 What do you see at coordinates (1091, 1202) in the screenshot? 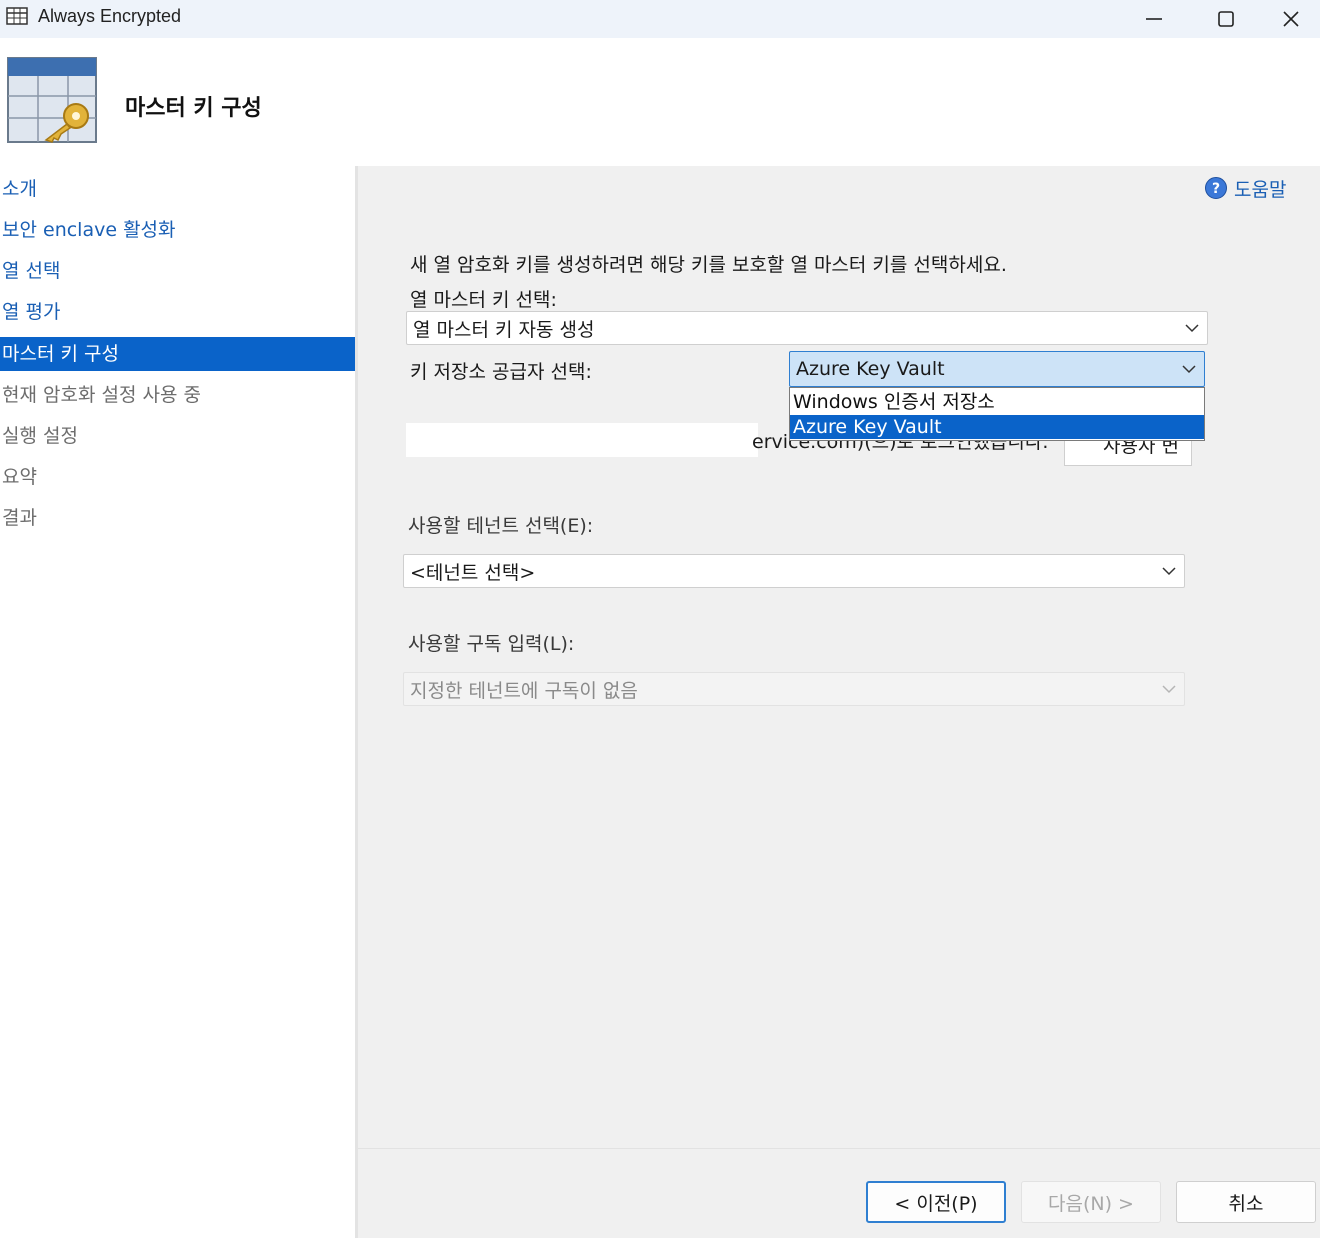
I see `next-button: 다음(N) >` at bounding box center [1091, 1202].